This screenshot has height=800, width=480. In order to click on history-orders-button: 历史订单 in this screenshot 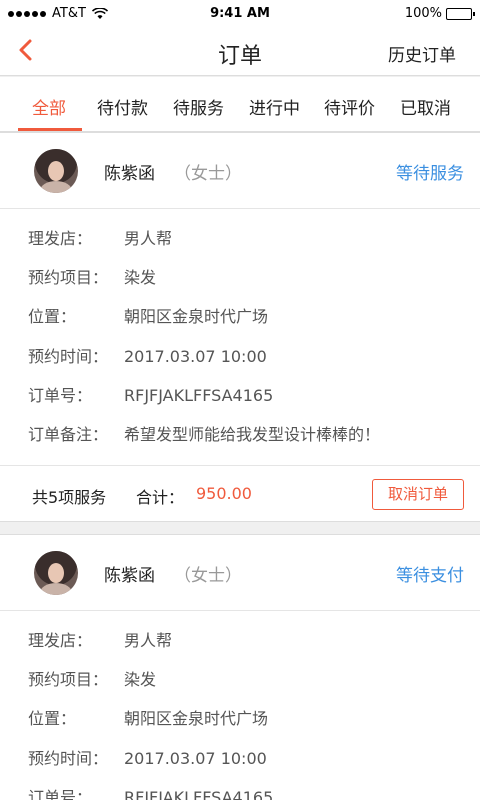, I will do `click(422, 53)`.